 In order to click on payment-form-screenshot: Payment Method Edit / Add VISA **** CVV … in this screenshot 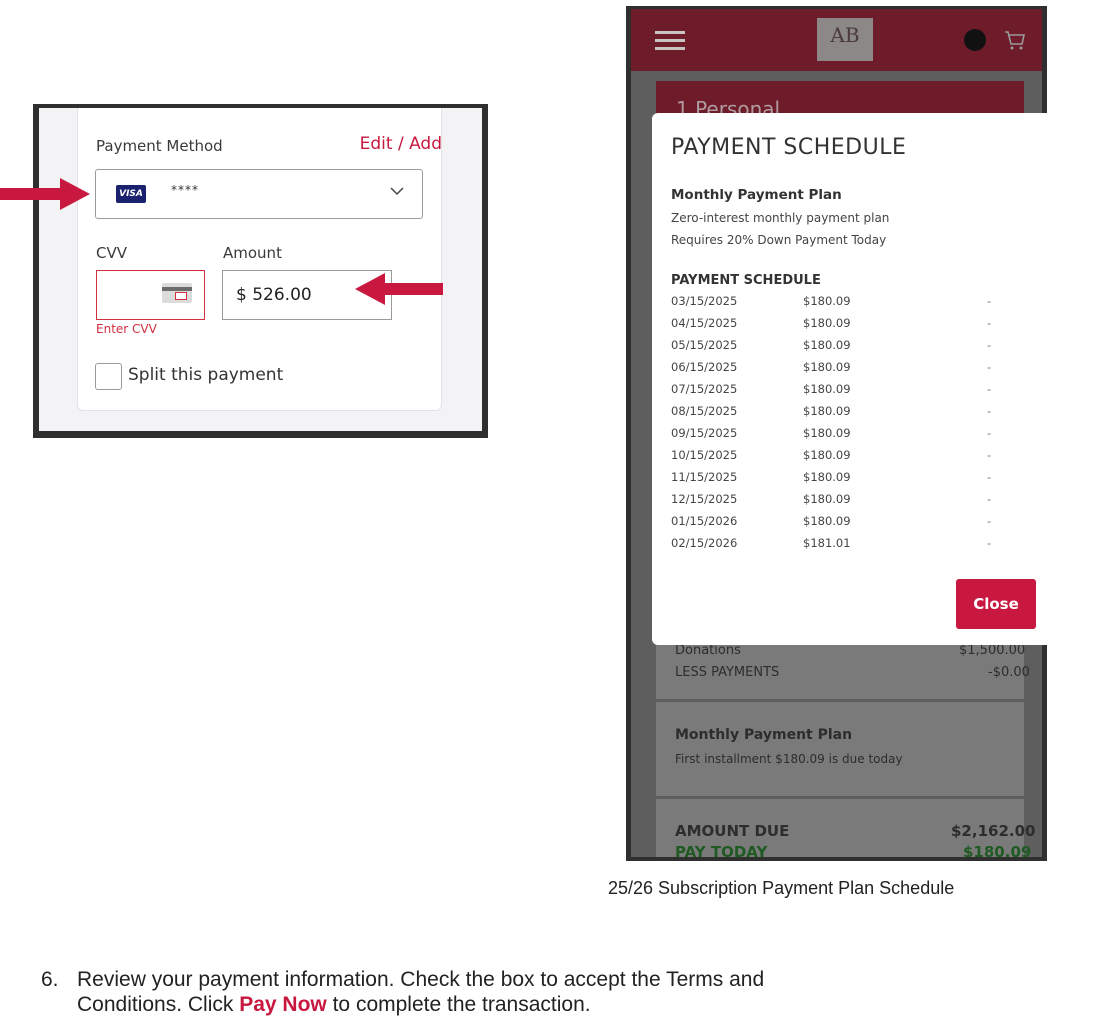, I will do `click(260, 271)`.